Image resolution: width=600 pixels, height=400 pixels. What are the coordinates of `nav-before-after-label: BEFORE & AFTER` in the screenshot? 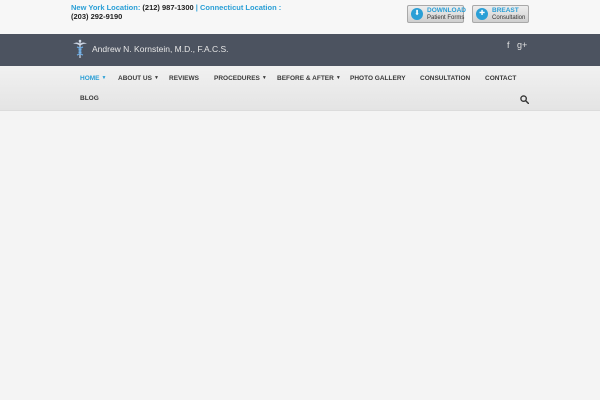 It's located at (305, 78).